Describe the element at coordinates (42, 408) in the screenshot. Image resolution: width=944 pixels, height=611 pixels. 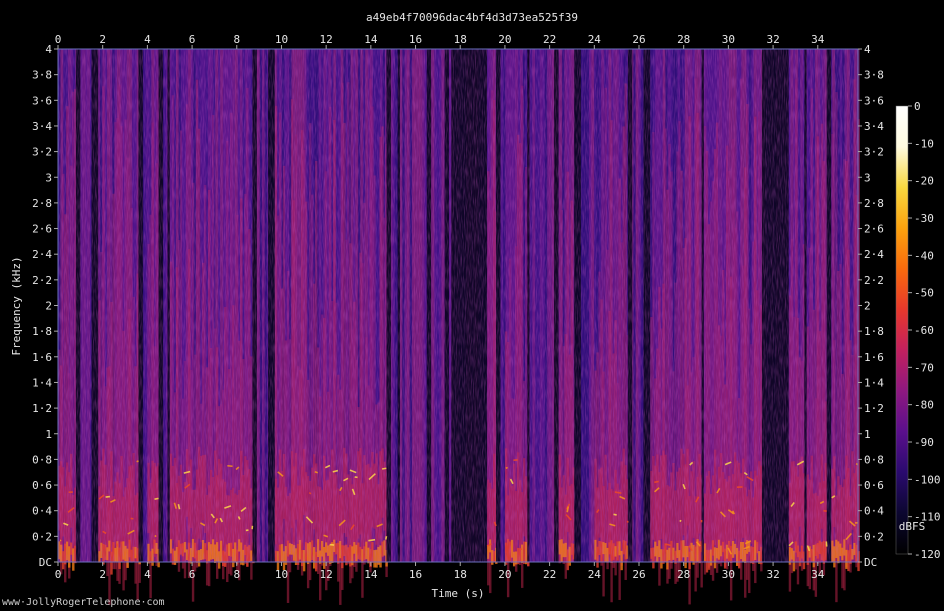
I see `y-tick-label: 1·2` at that location.